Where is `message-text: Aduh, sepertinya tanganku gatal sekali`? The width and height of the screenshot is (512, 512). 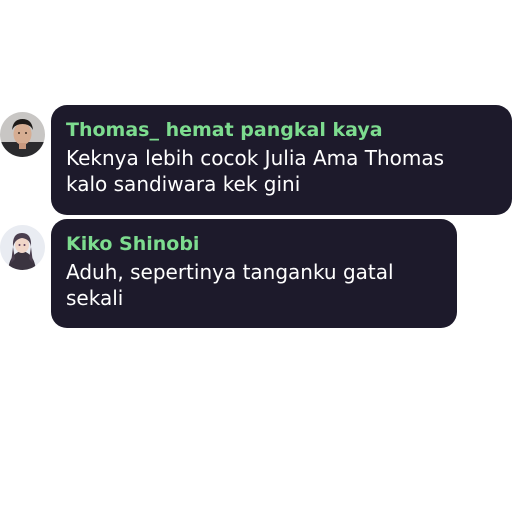 message-text: Aduh, sepertinya tanganku gatal sekali is located at coordinates (253, 285).